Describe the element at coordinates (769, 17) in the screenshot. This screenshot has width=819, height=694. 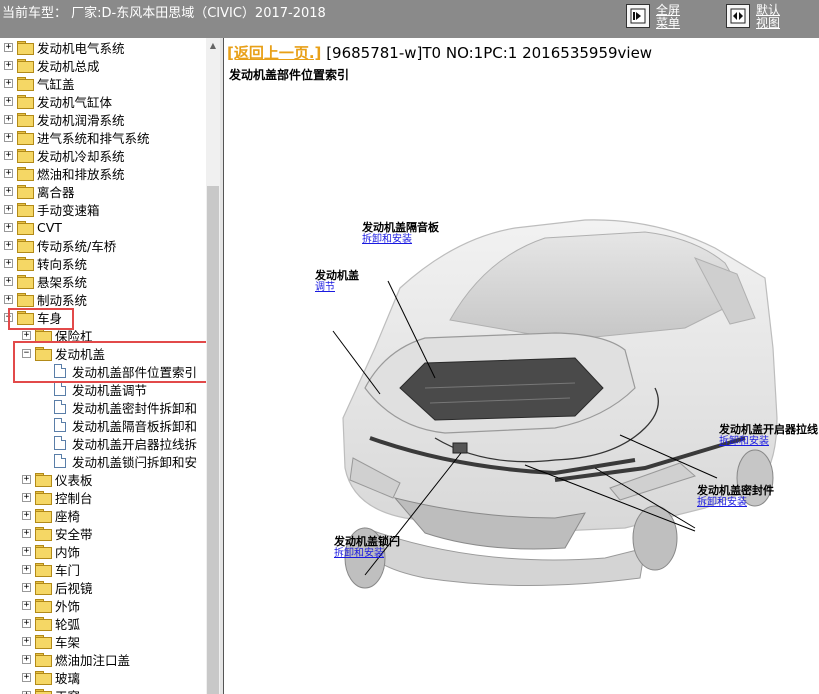
I see `default-view-label: 默认视图` at that location.